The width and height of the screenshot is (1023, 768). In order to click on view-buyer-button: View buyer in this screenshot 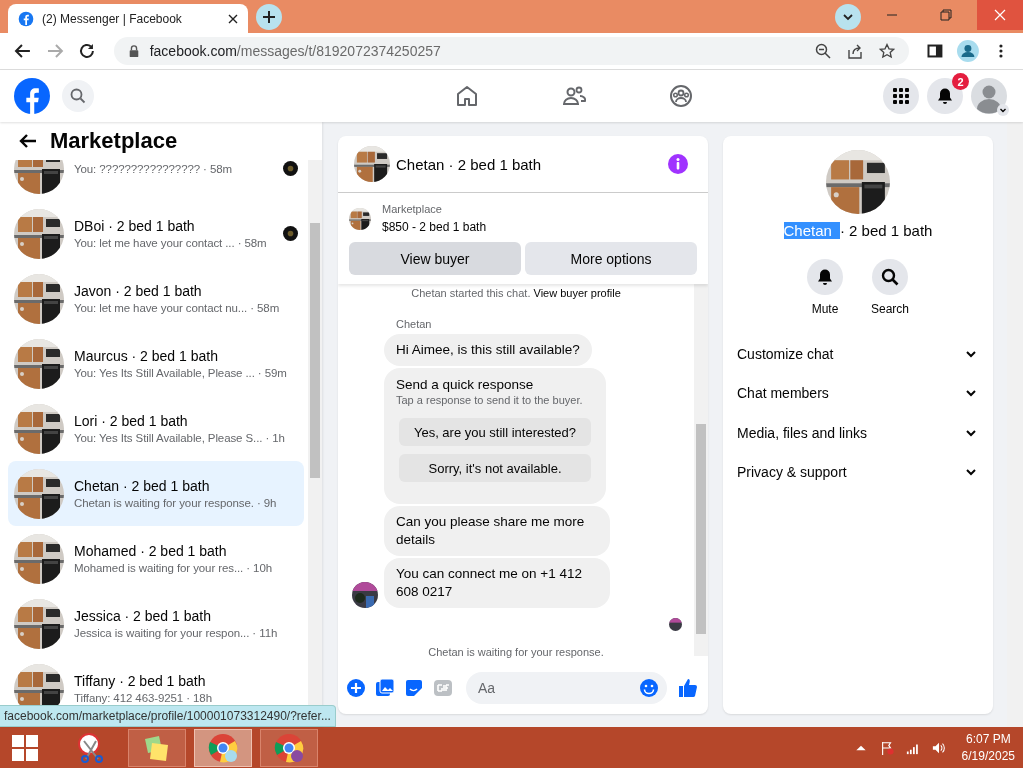, I will do `click(435, 258)`.